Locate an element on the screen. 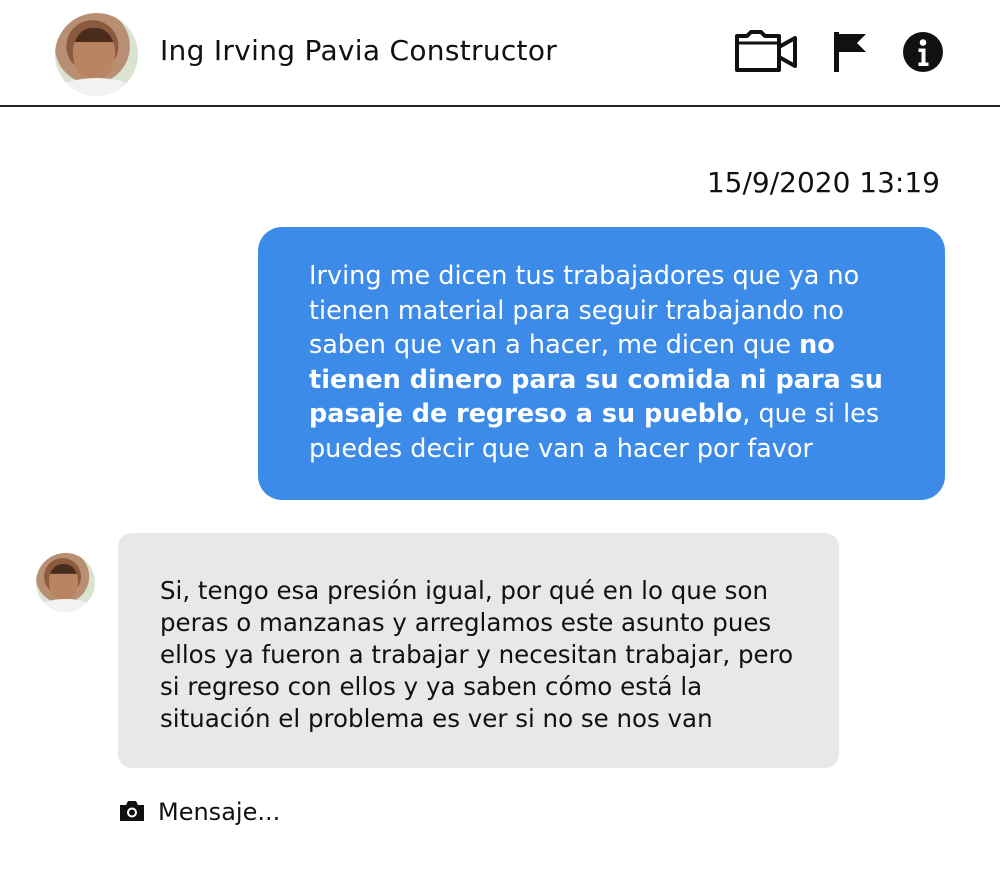 This screenshot has height=883, width=1000. camera-icon is located at coordinates (132, 811).